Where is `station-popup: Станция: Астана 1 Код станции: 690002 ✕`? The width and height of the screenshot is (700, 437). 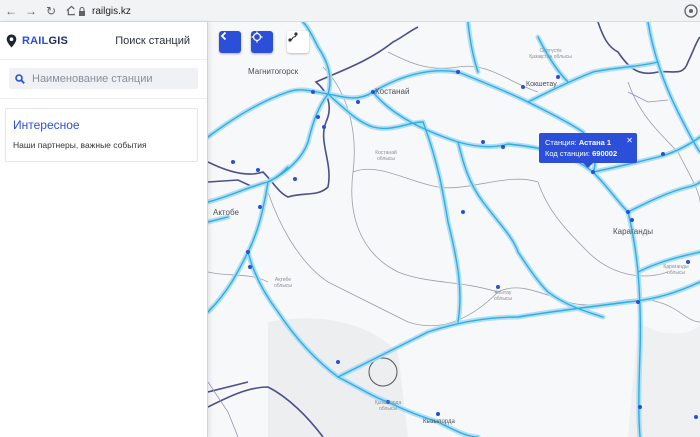
station-popup: Станция: Астана 1 Код станции: 690002 ✕ is located at coordinates (588, 150).